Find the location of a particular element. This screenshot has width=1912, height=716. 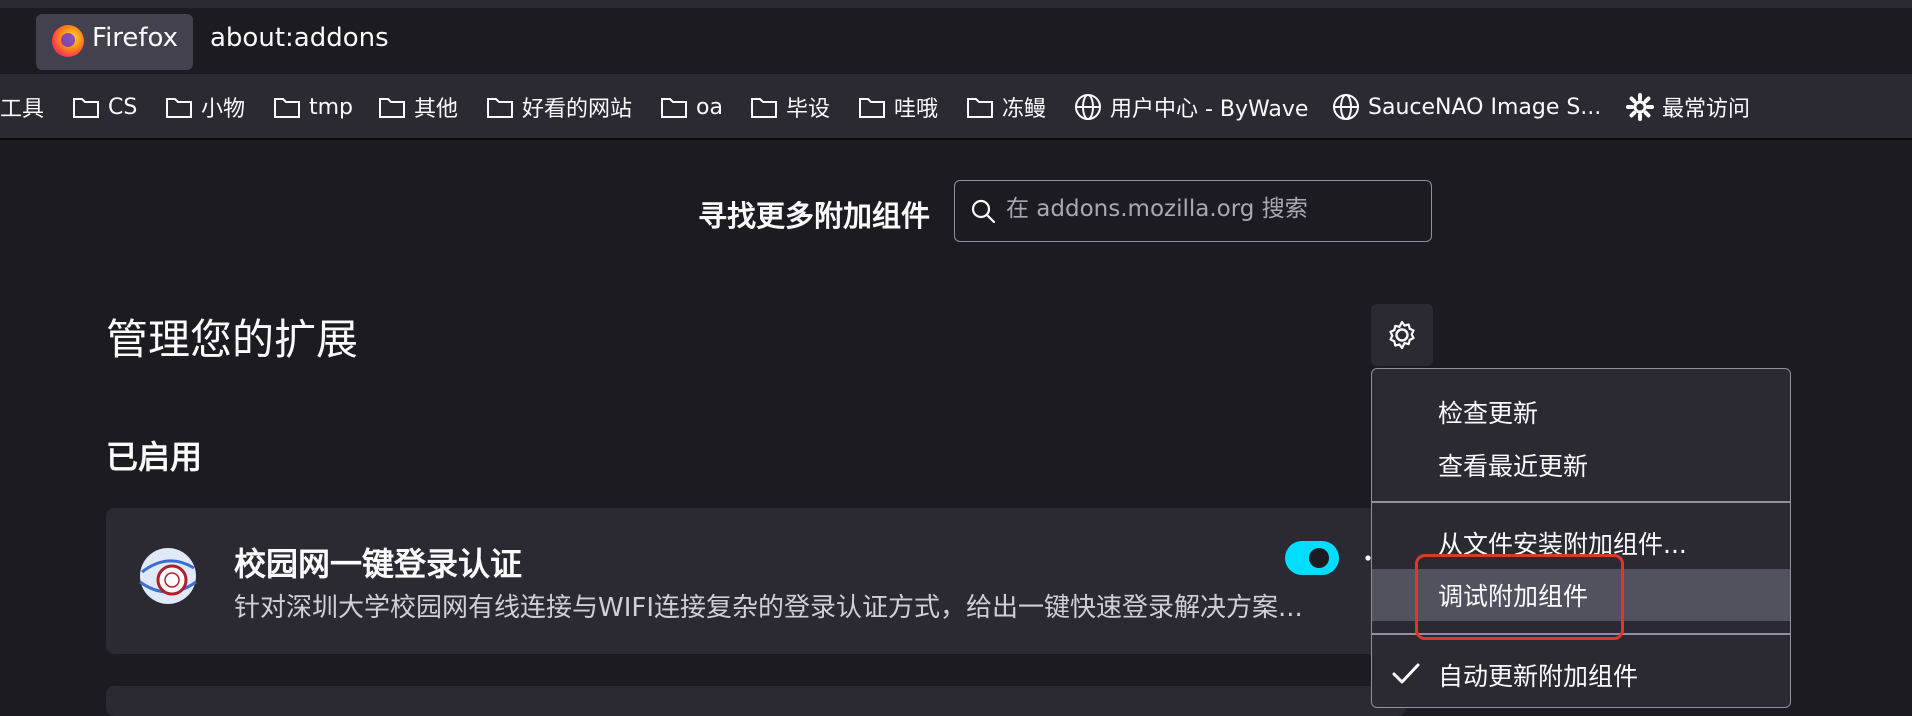

bookmark-bywave: 用户中心 - ByWave is located at coordinates (1191, 107).